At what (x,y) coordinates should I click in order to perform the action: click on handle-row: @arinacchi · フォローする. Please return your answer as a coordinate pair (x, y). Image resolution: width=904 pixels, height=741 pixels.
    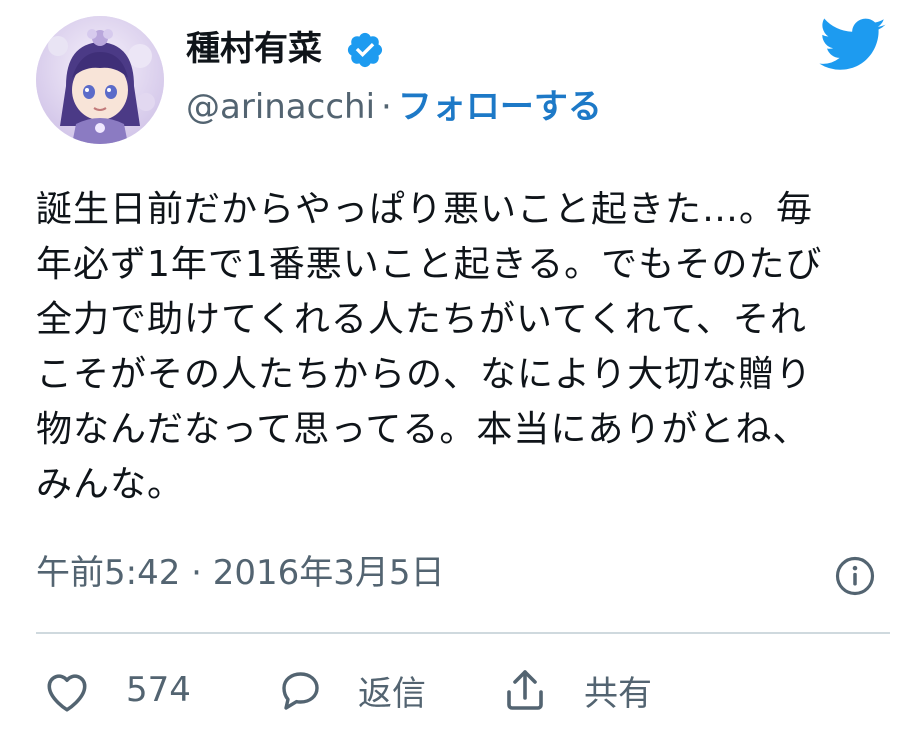
    Looking at the image, I should click on (394, 107).